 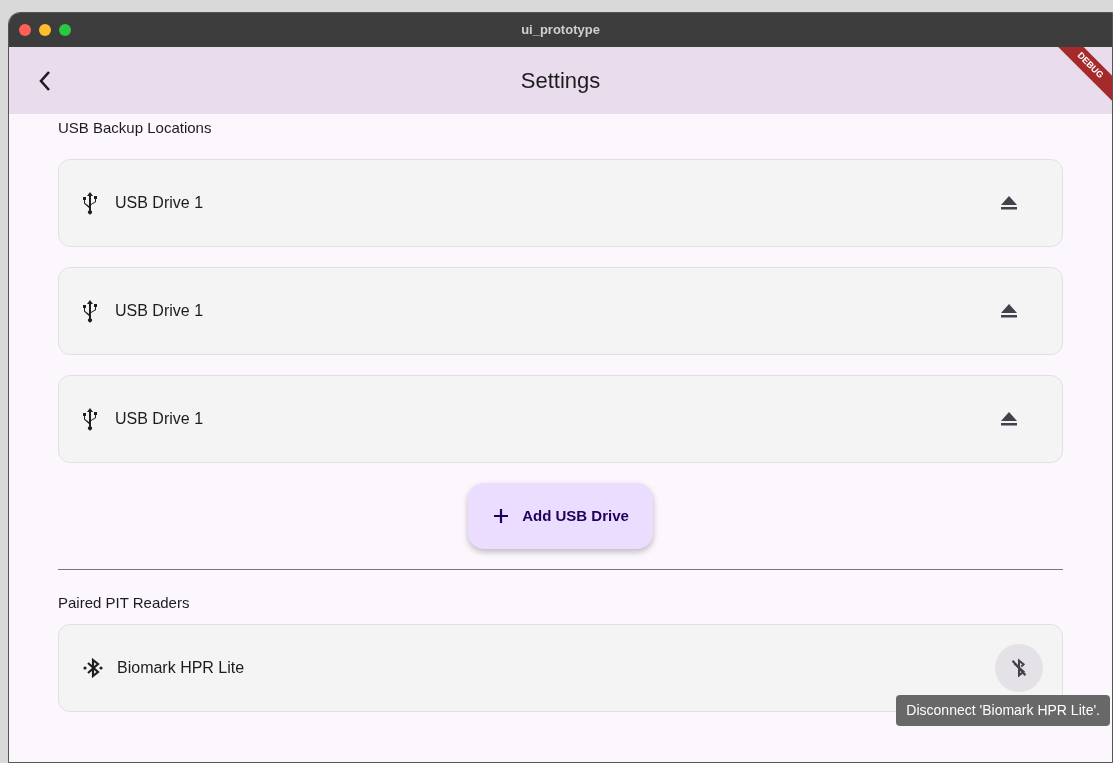 I want to click on plus-icon, so click(x=501, y=516).